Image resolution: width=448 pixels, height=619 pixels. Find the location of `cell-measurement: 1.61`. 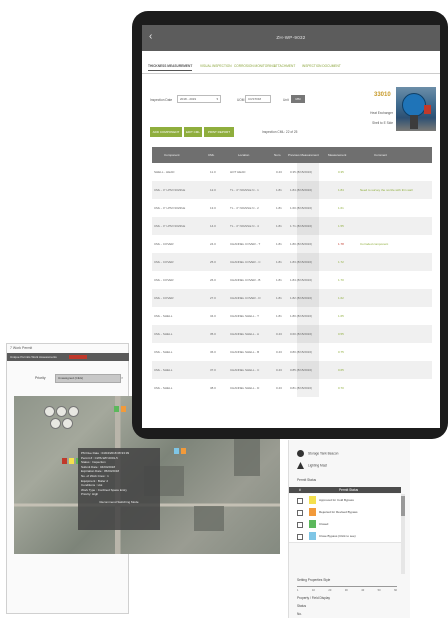

cell-measurement: 1.61 is located at coordinates (341, 208).